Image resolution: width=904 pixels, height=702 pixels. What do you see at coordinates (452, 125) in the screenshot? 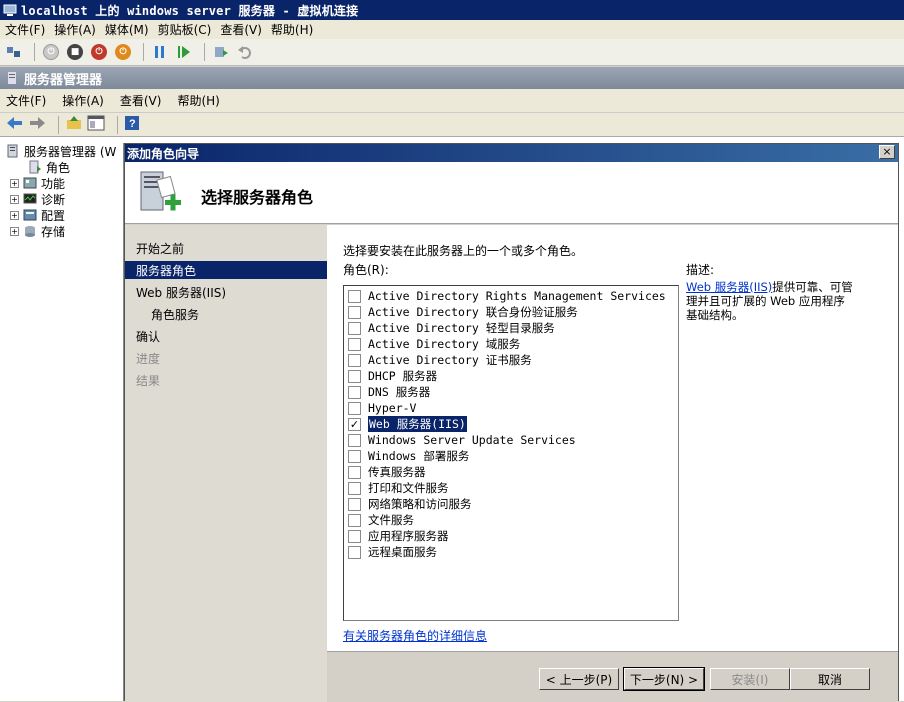
I see `server-manager-toolbar: ?` at bounding box center [452, 125].